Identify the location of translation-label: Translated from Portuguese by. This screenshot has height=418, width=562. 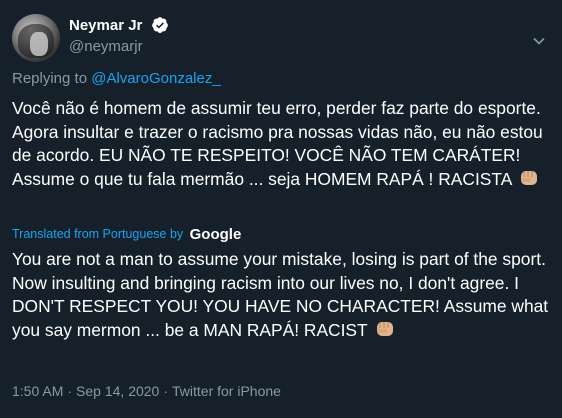
(98, 234).